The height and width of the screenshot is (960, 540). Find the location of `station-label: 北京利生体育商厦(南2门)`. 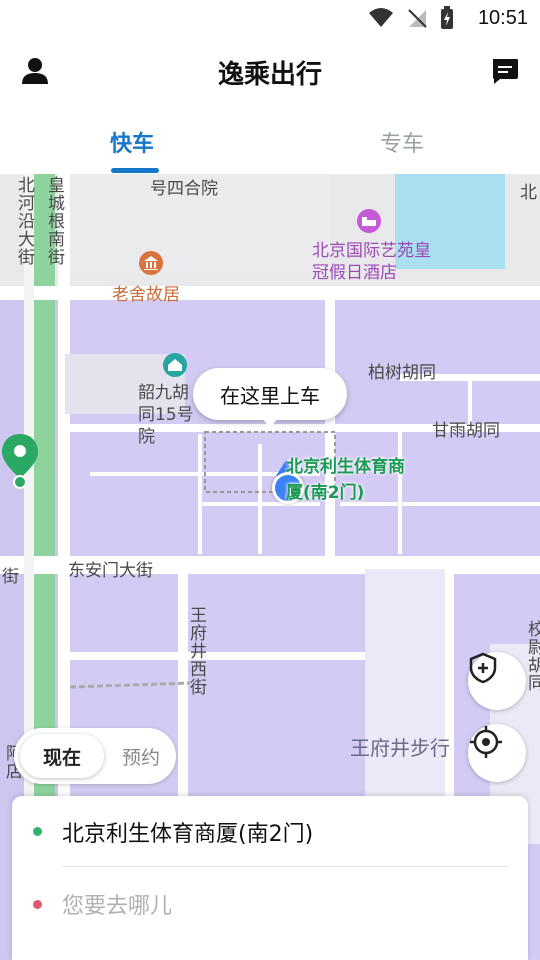

station-label: 北京利生体育商厦(南2门) is located at coordinates (349, 480).